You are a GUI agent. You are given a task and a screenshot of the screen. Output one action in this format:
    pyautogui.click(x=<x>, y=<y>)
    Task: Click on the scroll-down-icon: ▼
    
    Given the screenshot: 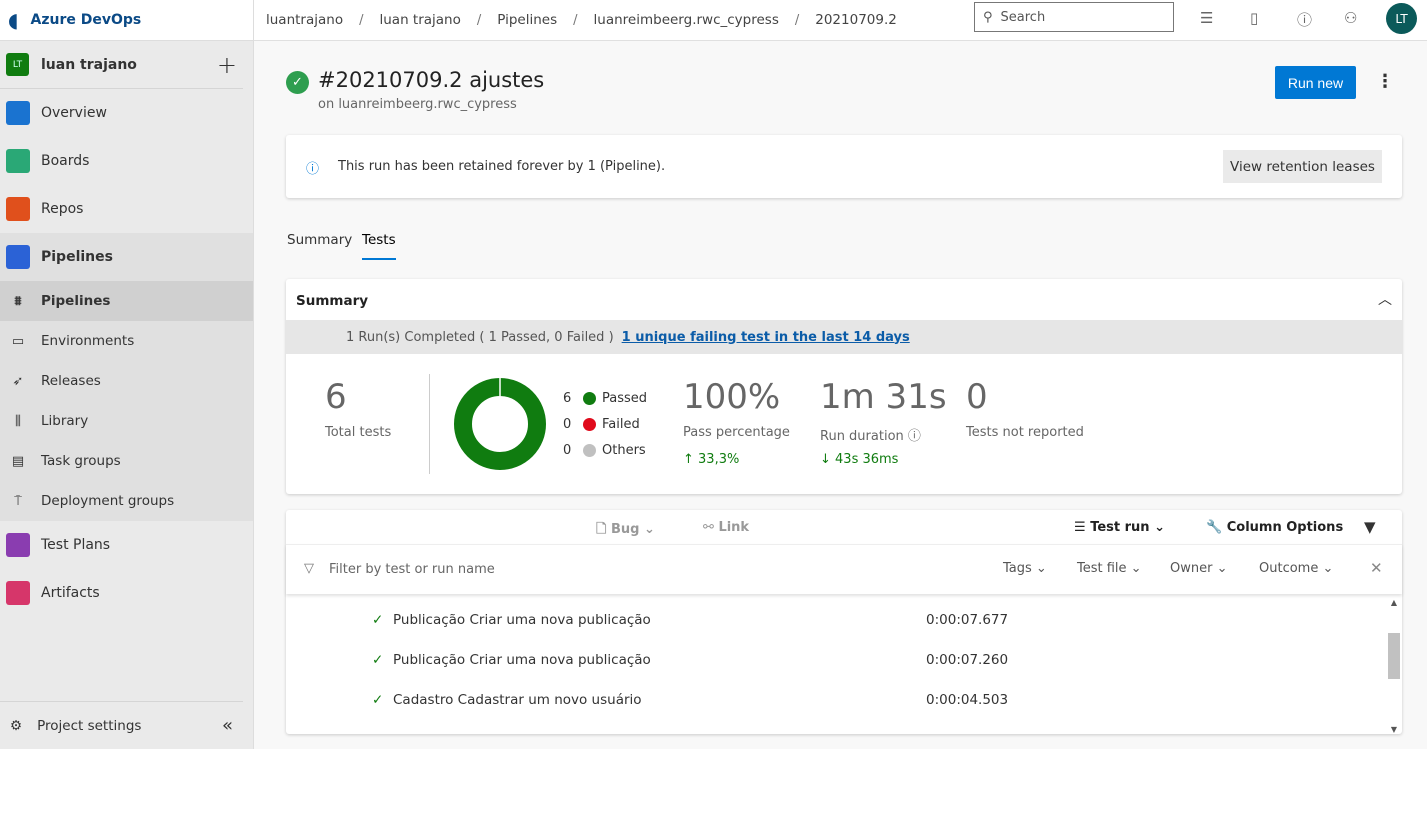 What is the action you would take?
    pyautogui.click(x=1394, y=729)
    